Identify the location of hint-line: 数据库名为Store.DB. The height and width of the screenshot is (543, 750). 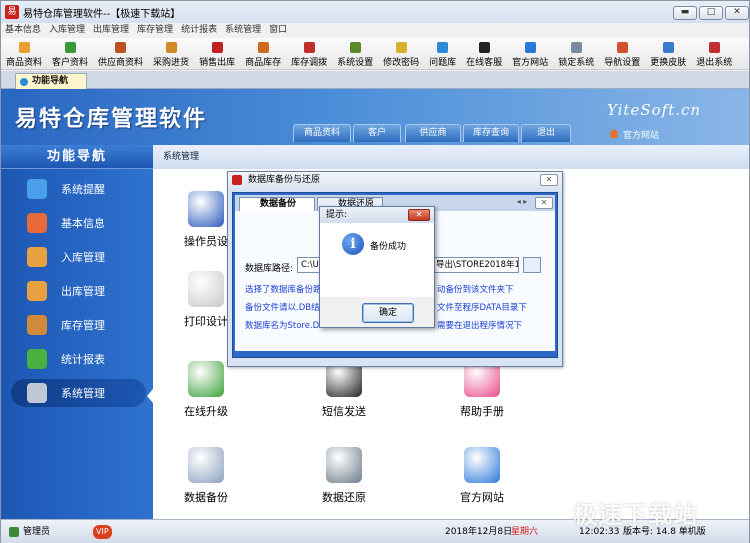
(285, 326).